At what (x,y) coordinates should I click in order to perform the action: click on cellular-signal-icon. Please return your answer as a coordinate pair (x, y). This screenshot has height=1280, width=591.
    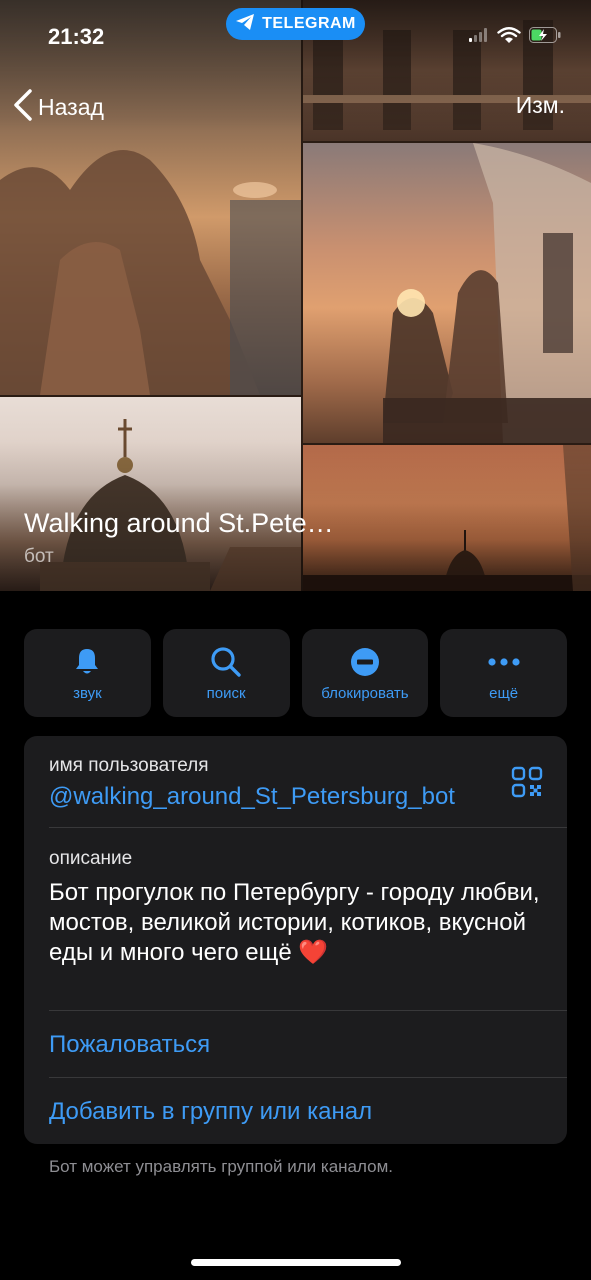
    Looking at the image, I should click on (479, 37).